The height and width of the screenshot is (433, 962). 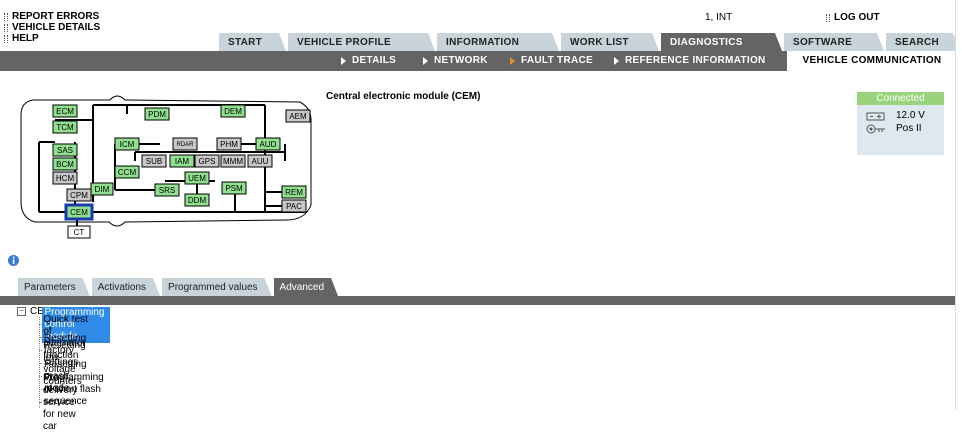 I want to click on voltage-row: 12.0 V, so click(x=900, y=115).